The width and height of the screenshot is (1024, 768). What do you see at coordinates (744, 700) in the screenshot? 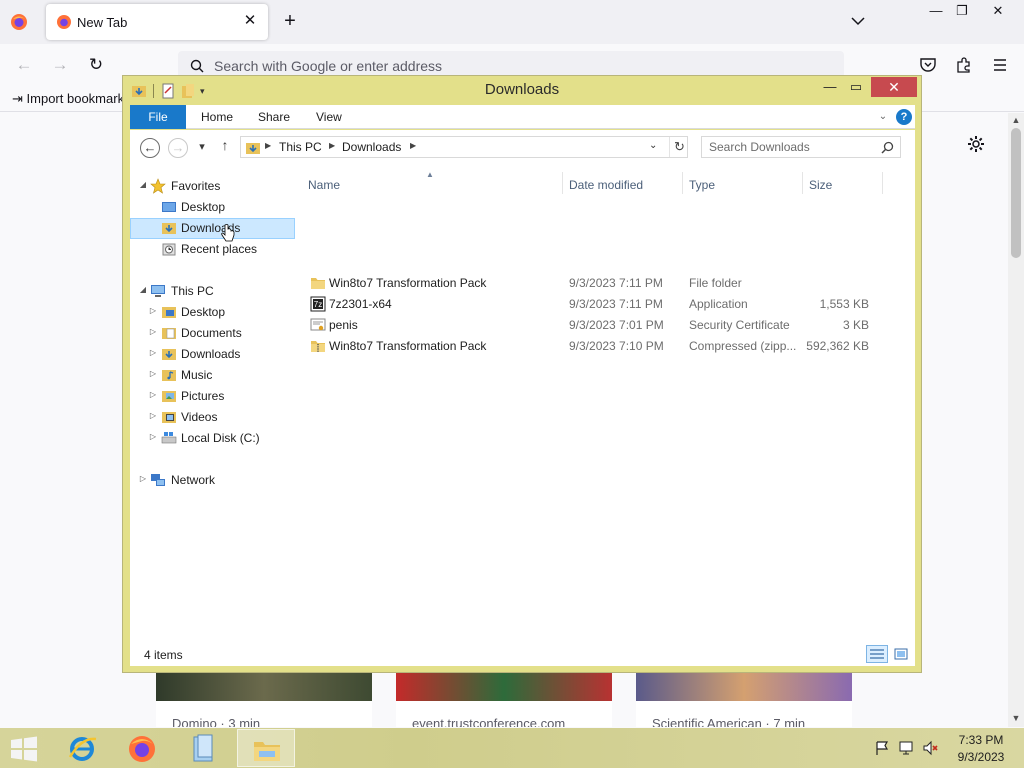
I see `story-card: Scientific American · 7 min` at bounding box center [744, 700].